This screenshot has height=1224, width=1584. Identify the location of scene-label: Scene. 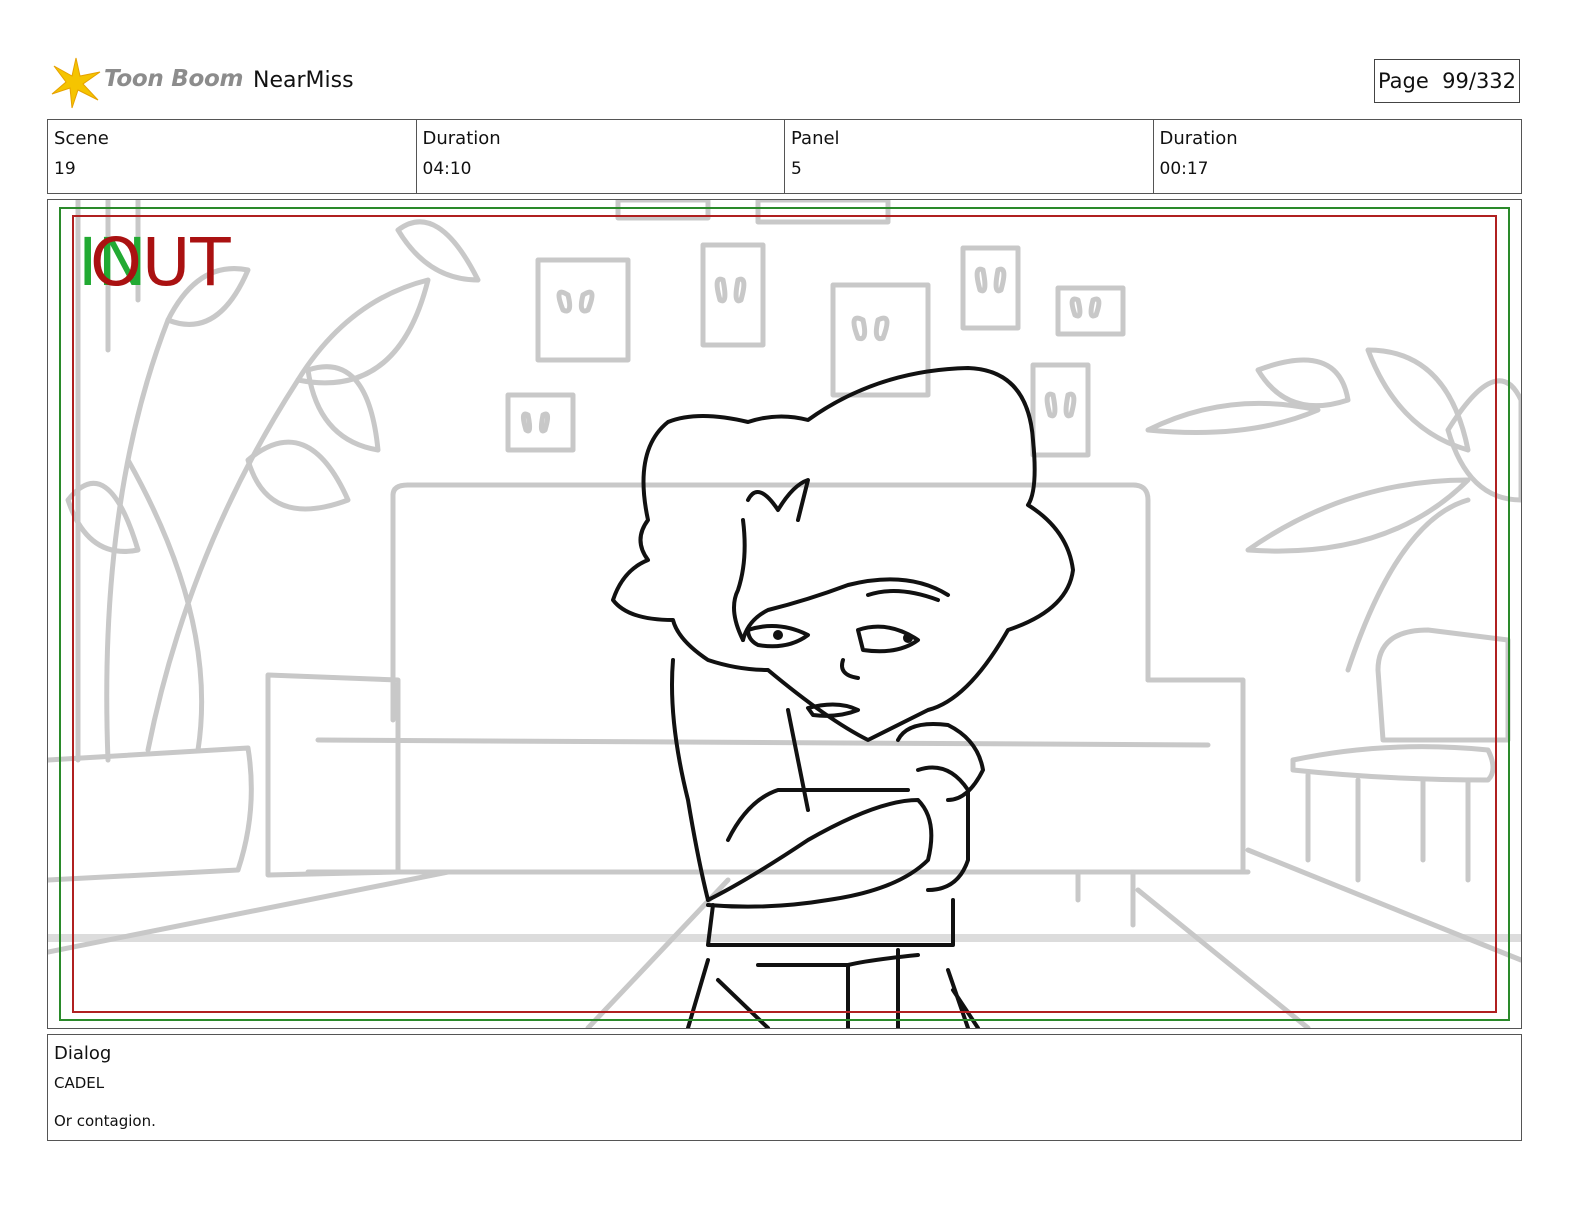
(81, 138).